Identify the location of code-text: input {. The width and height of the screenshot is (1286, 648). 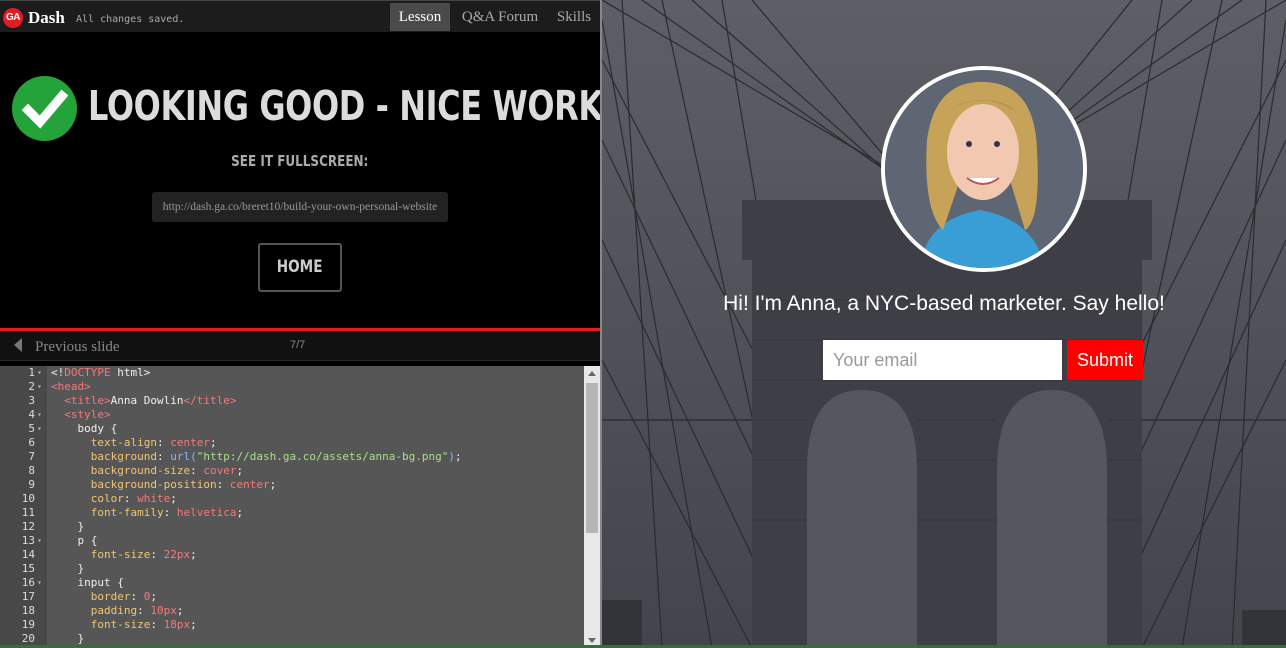
(87, 583).